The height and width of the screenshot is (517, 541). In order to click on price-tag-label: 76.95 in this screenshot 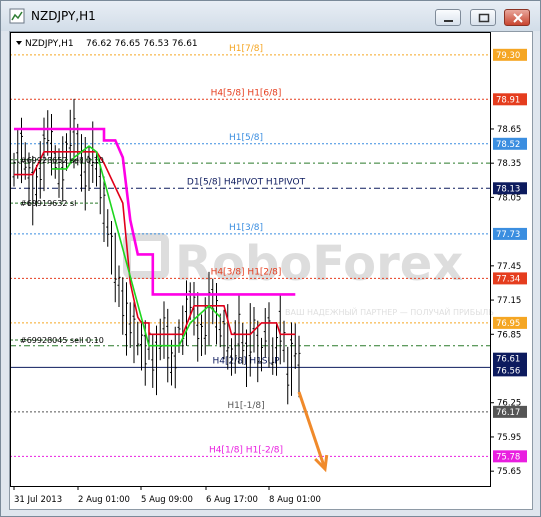, I will do `click(508, 324)`.